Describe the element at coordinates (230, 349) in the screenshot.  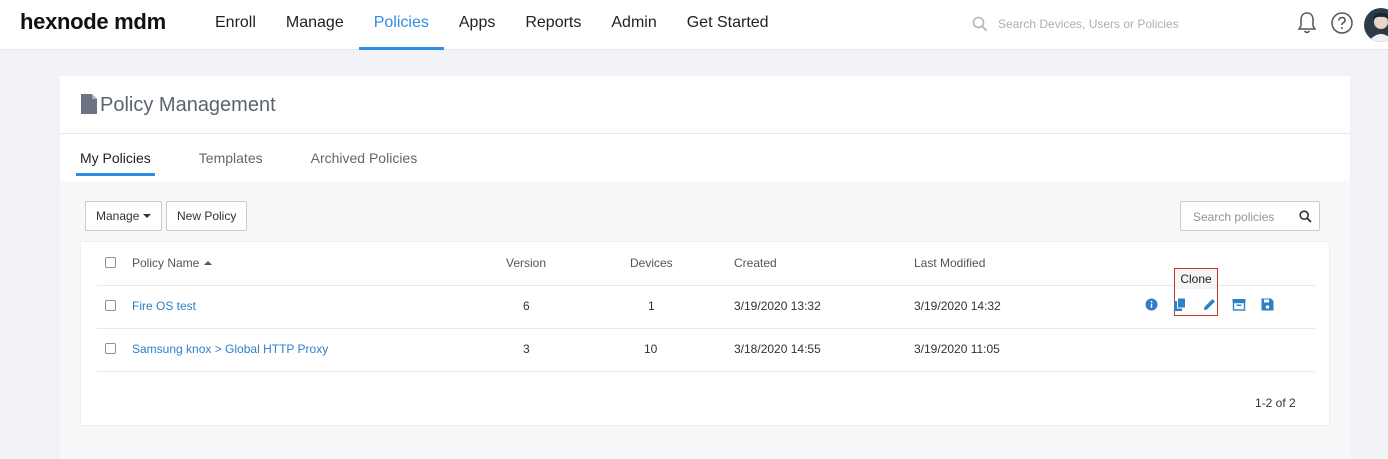
I see `policy-name-link: Samsung knox > Global HTTP Proxy` at that location.